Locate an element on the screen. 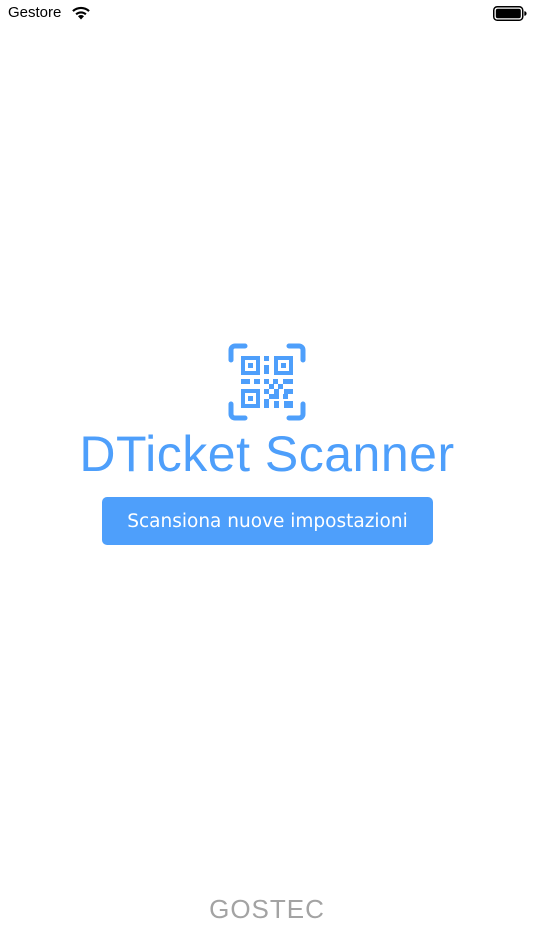 The height and width of the screenshot is (950, 534). status-bar: Gestore is located at coordinates (267, 14).